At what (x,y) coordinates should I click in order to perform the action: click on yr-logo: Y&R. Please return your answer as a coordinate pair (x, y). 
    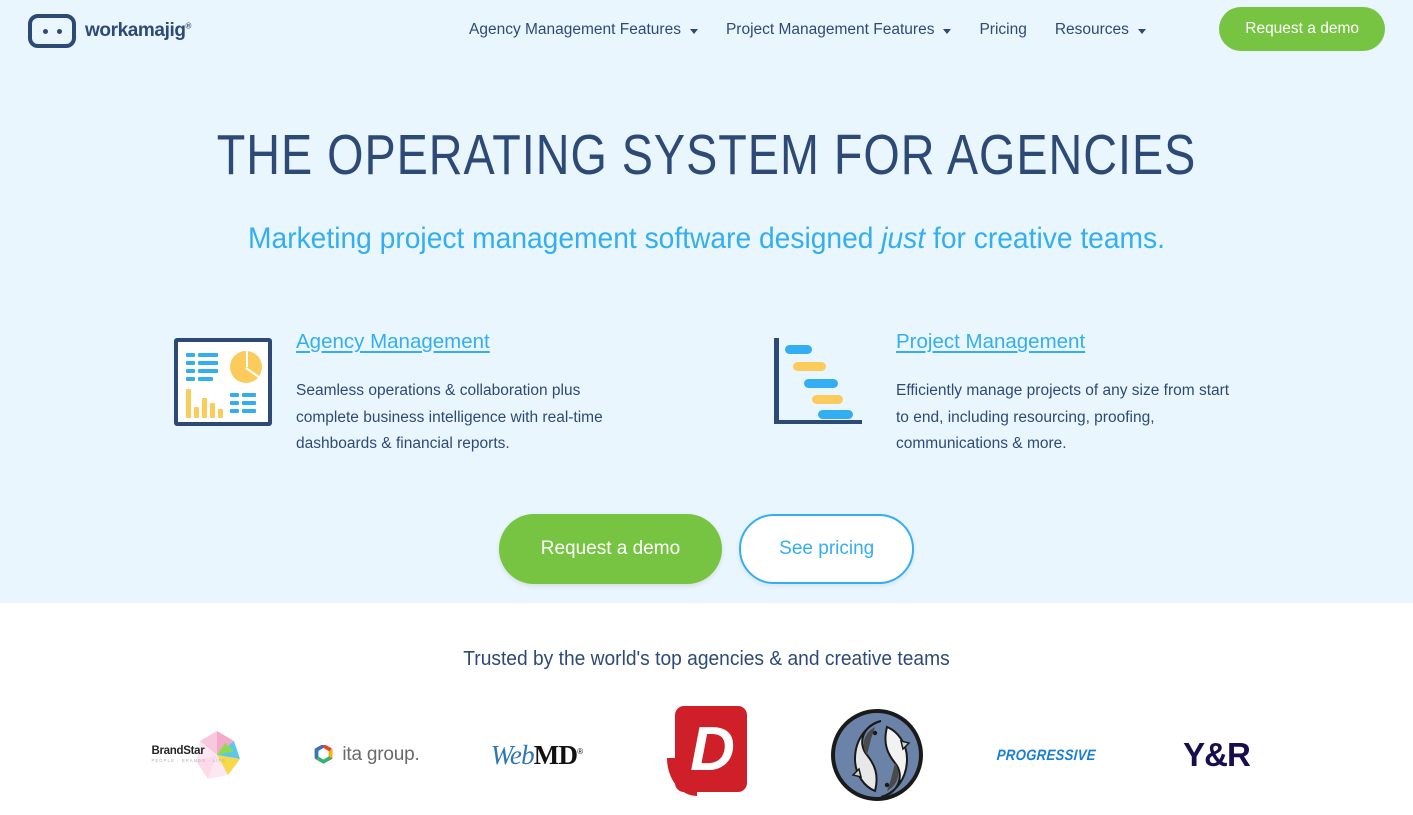
    Looking at the image, I should click on (1217, 755).